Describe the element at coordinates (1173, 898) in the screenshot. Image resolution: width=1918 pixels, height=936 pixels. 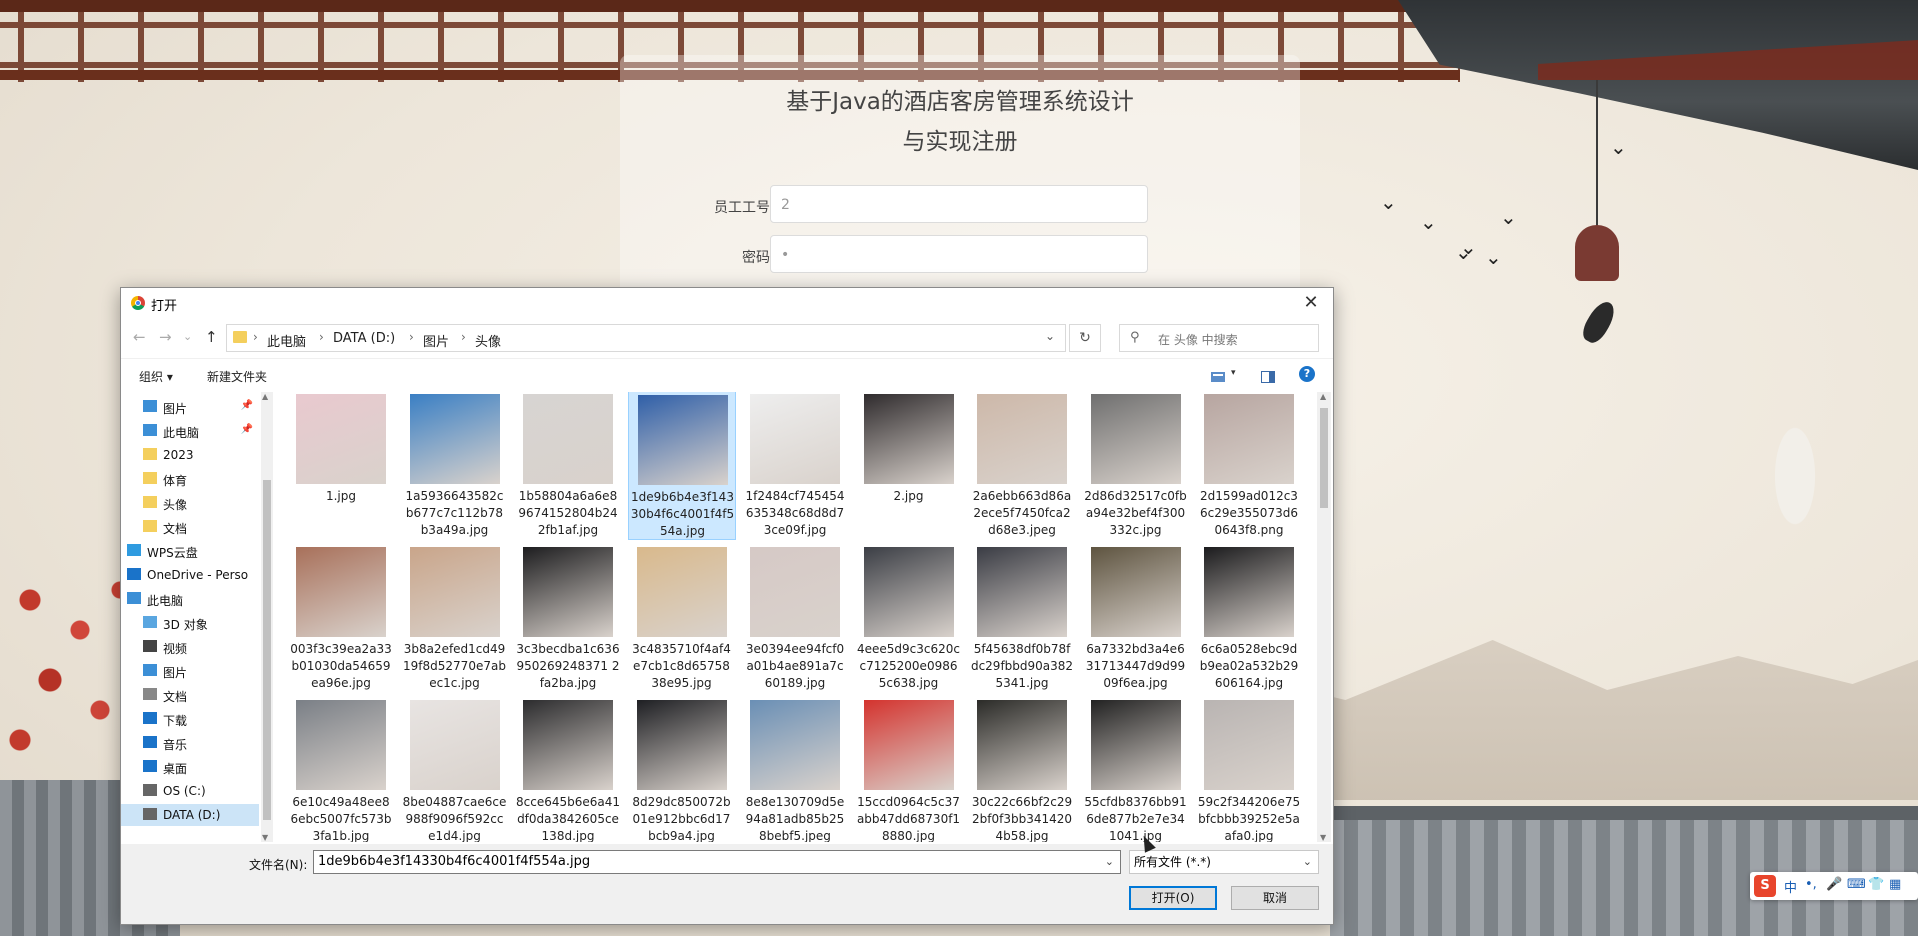
I see `open-button: 打开(O)` at that location.